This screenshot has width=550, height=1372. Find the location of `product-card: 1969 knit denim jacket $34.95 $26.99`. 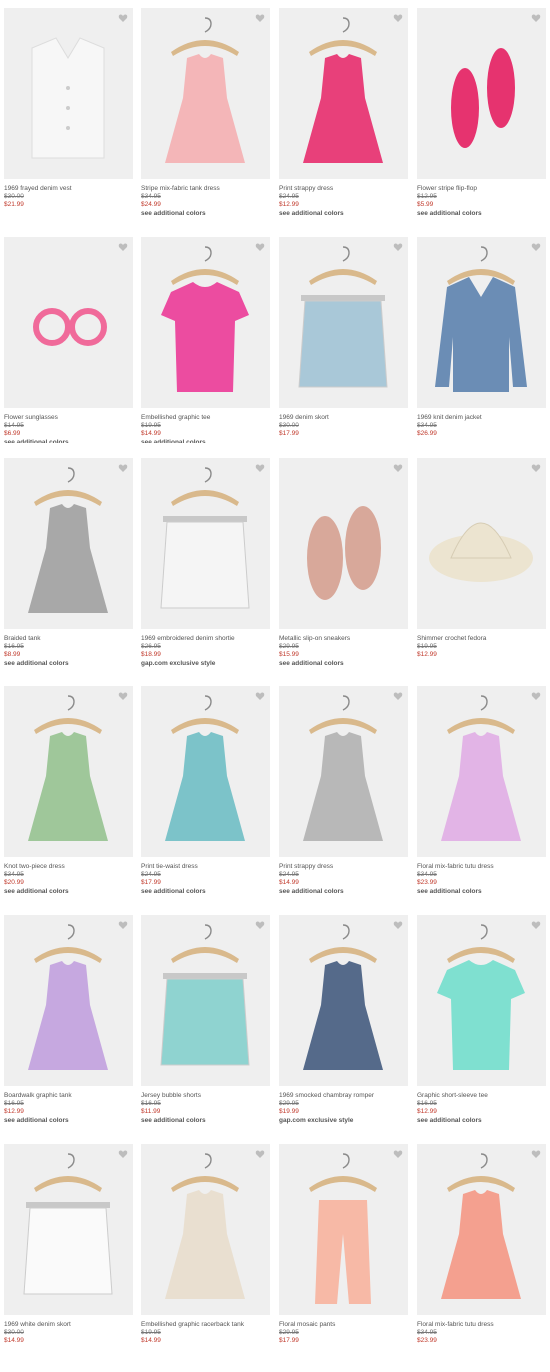

product-card: 1969 knit denim jacket $34.95 $26.99 is located at coordinates (481, 351).